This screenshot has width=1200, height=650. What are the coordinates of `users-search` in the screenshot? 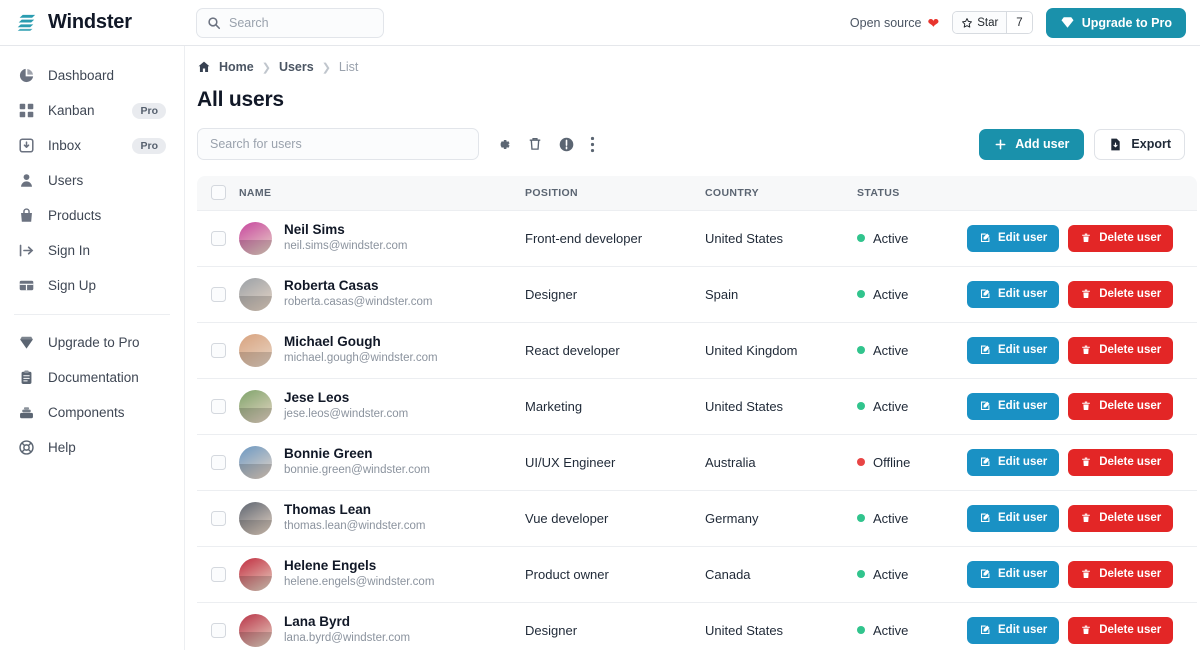 It's located at (338, 144).